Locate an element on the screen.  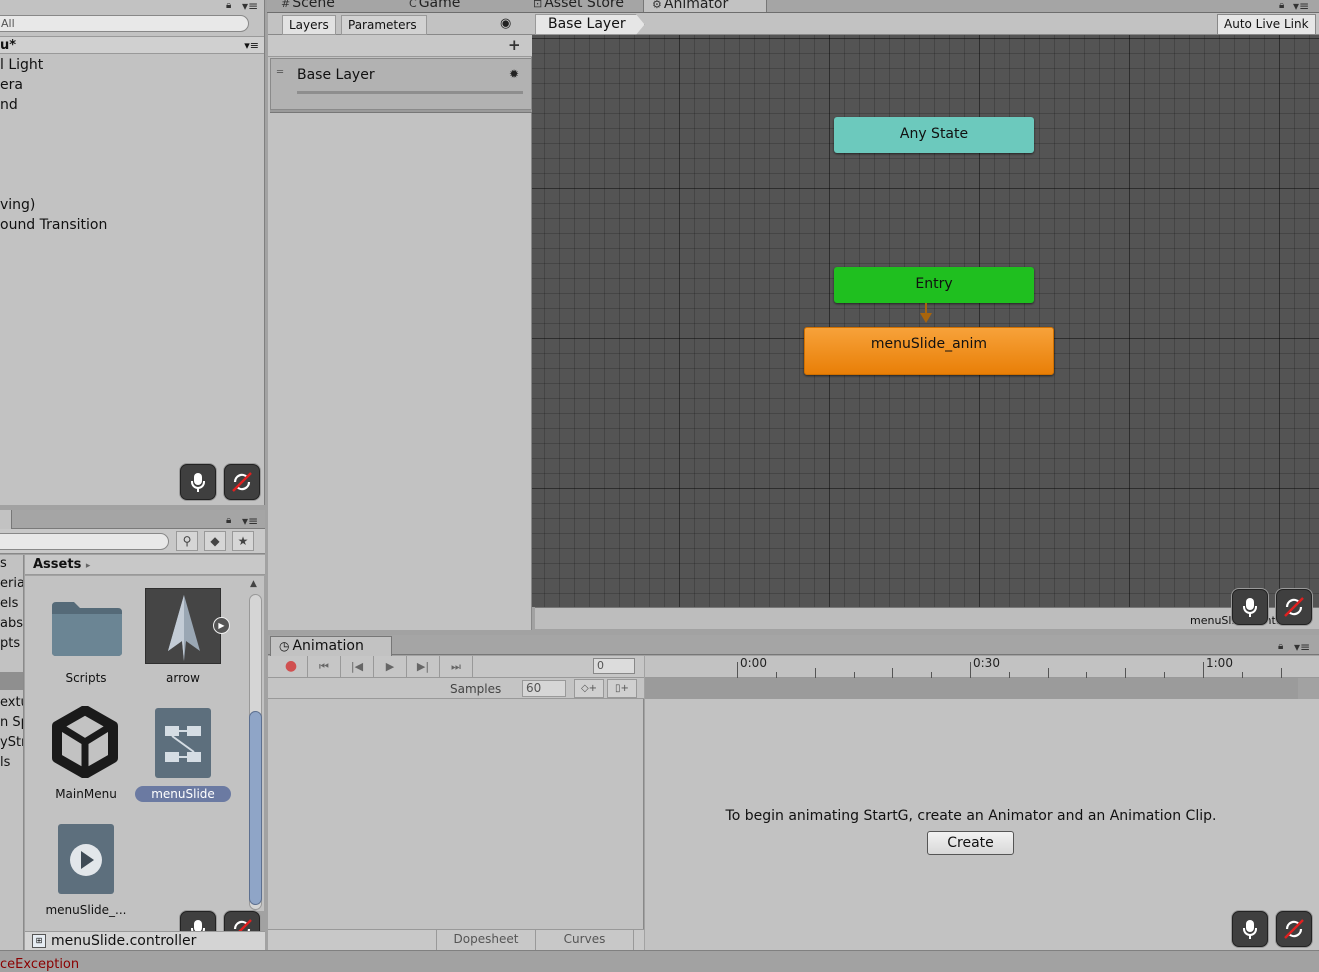
state-menuslide-anim: menuSlide_anim is located at coordinates (929, 351).